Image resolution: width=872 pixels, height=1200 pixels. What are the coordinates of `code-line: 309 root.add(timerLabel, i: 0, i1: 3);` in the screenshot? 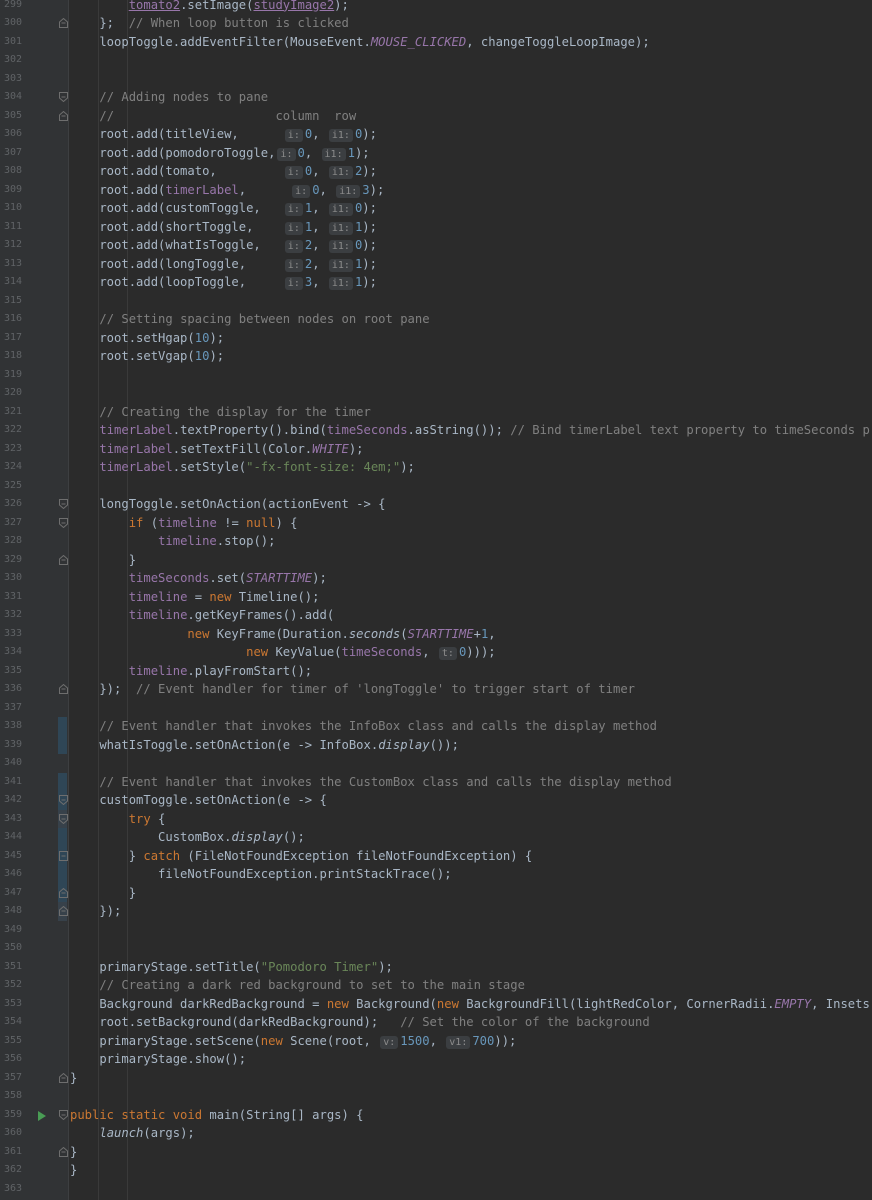 It's located at (436, 190).